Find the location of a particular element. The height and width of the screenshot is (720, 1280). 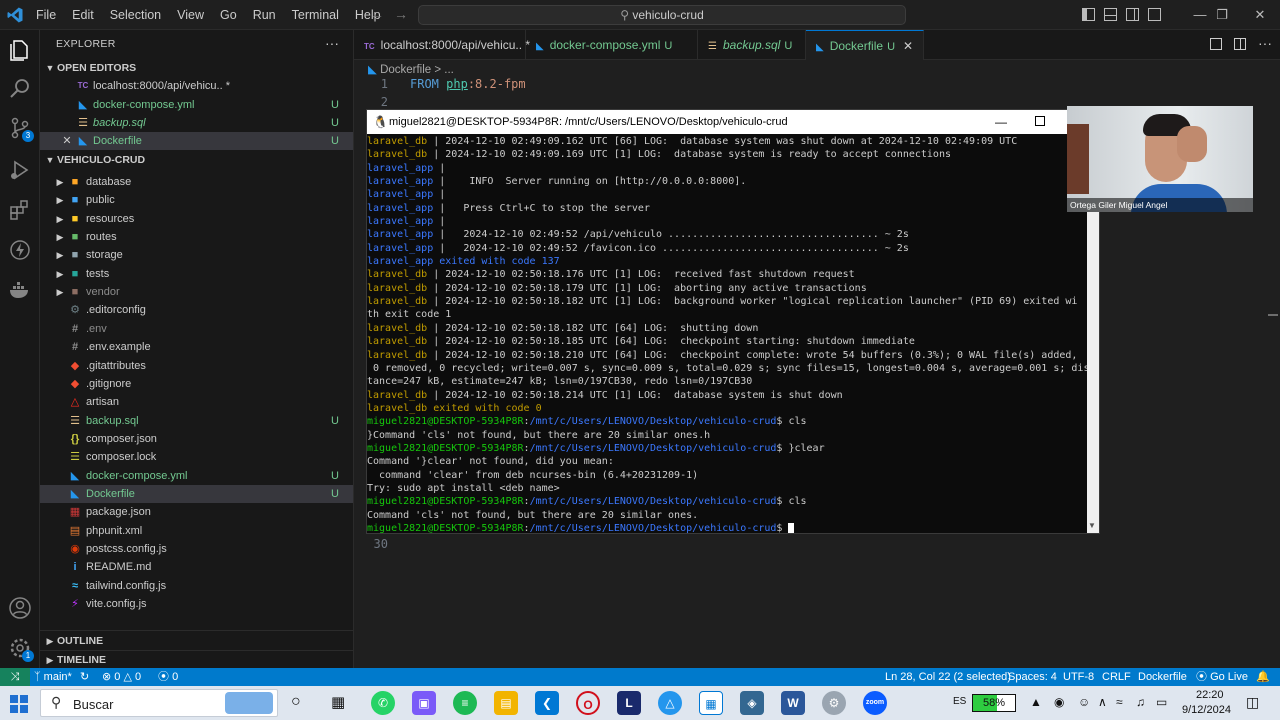

customize-layout-icon is located at coordinates (1154, 14).